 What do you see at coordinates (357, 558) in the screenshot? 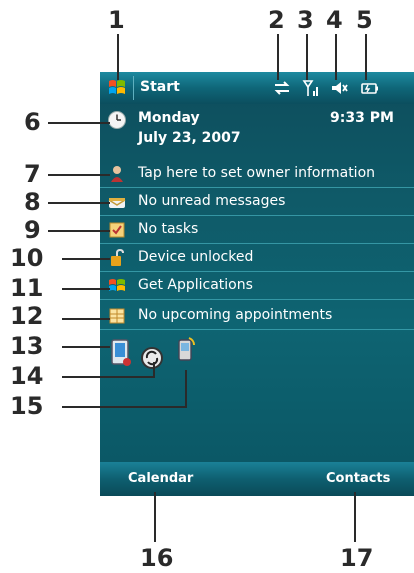
I see `callout-17: 17` at bounding box center [357, 558].